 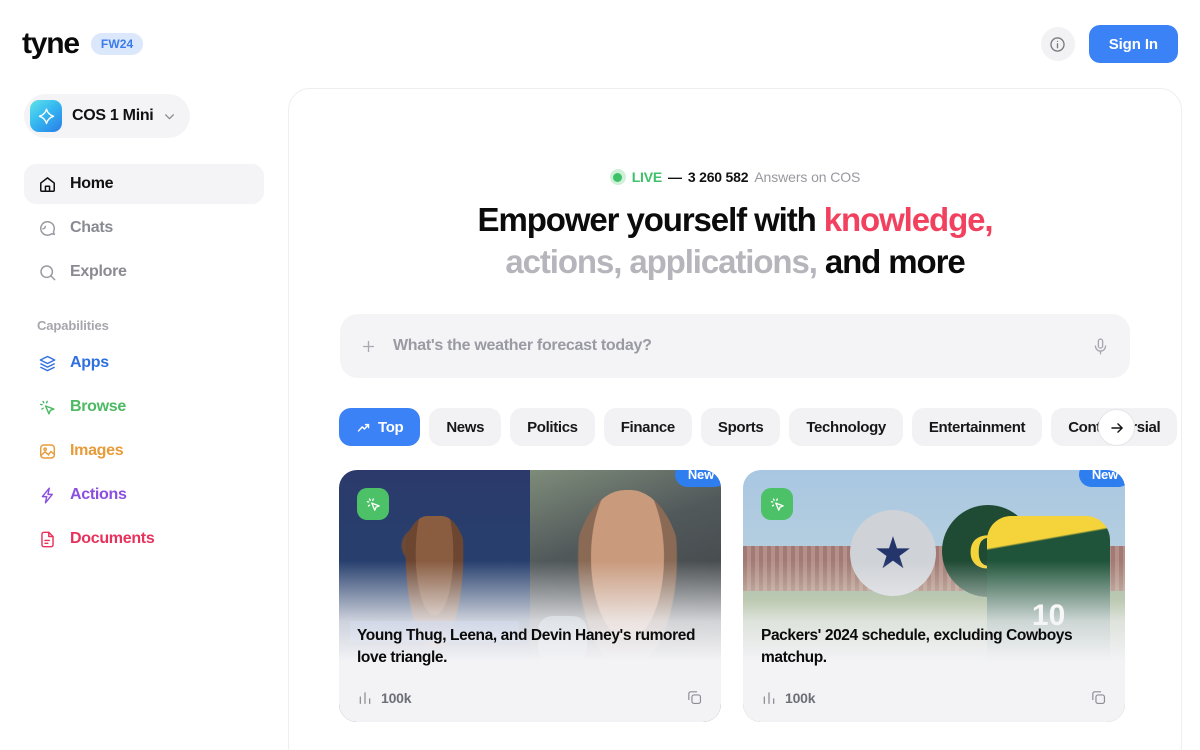 I want to click on chat-icon, so click(x=47, y=228).